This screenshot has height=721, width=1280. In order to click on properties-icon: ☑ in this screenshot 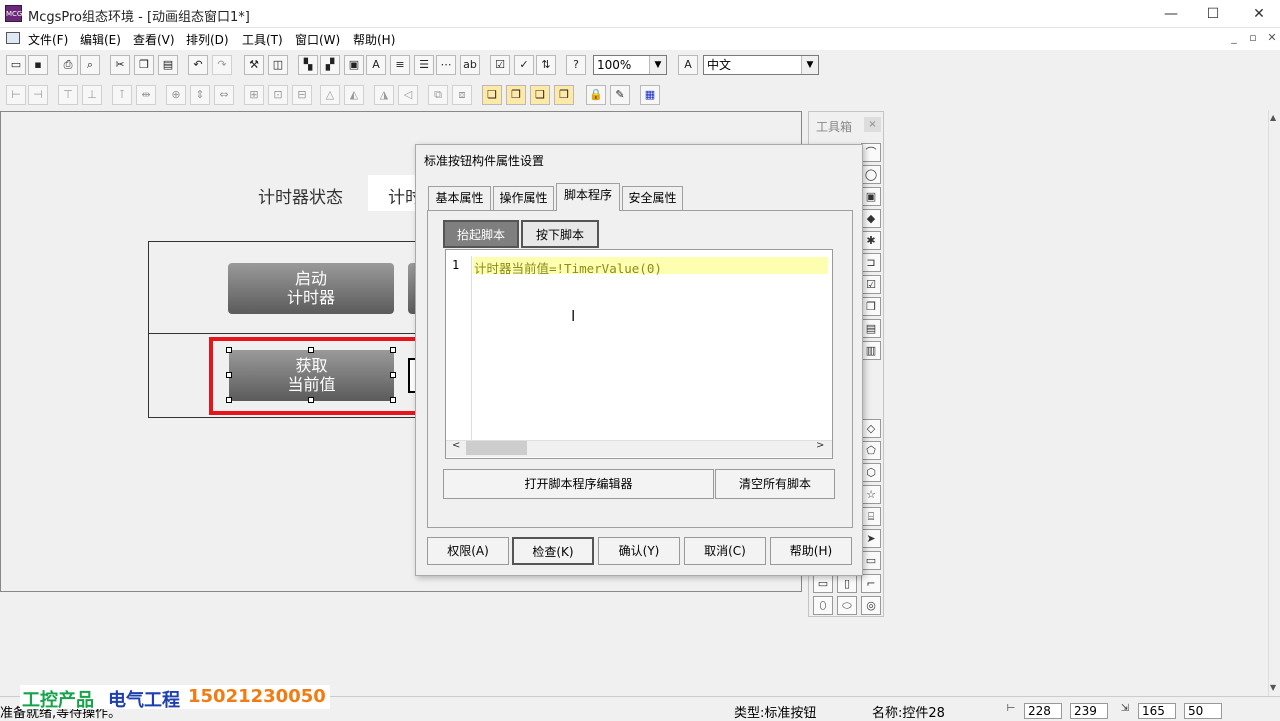, I will do `click(500, 65)`.